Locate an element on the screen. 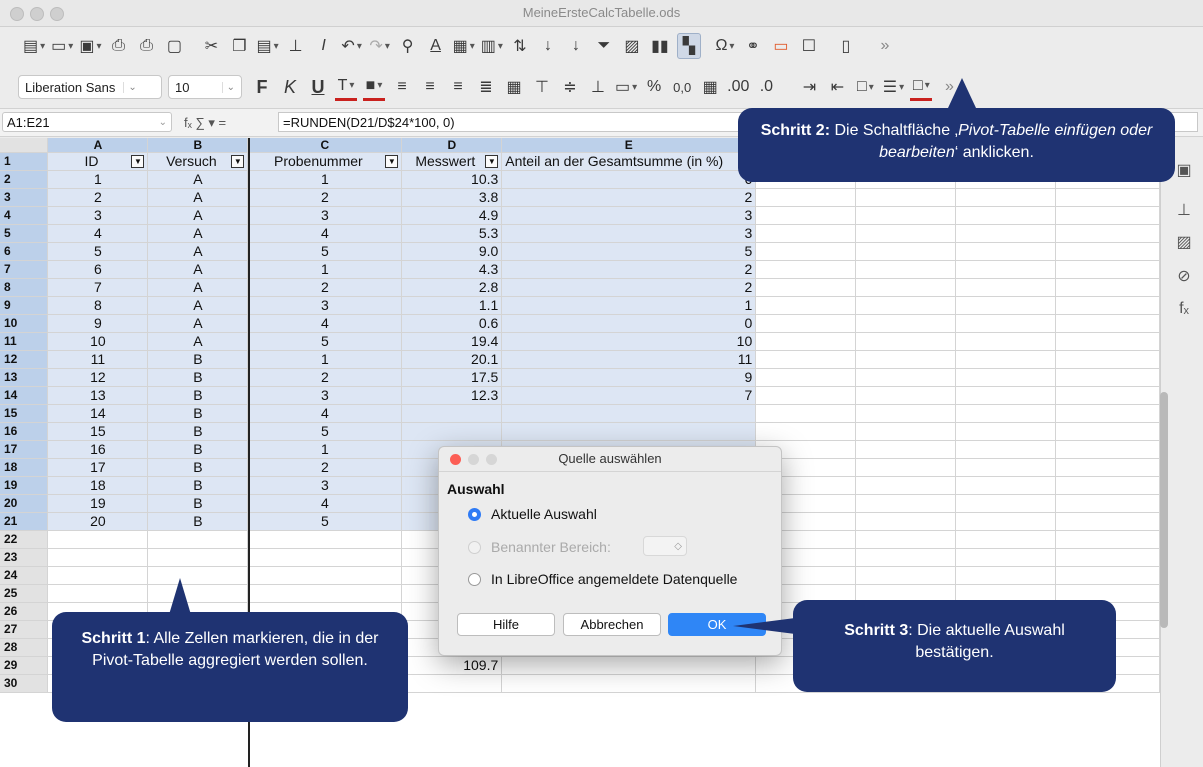 This screenshot has width=1203, height=767. row-header: 6 is located at coordinates (24, 251).